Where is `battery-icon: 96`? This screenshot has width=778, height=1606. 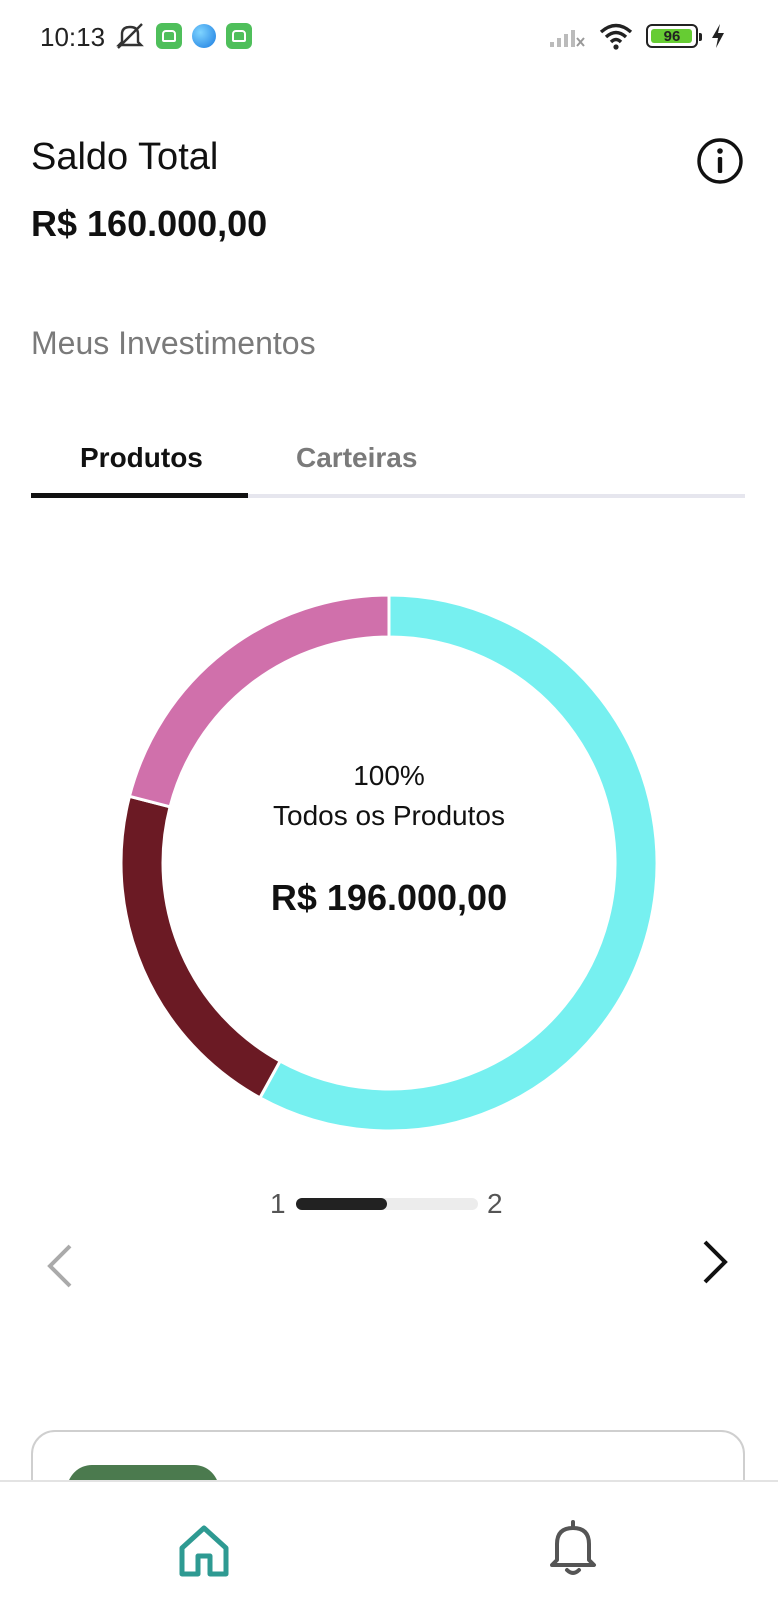
battery-icon: 96 is located at coordinates (674, 36).